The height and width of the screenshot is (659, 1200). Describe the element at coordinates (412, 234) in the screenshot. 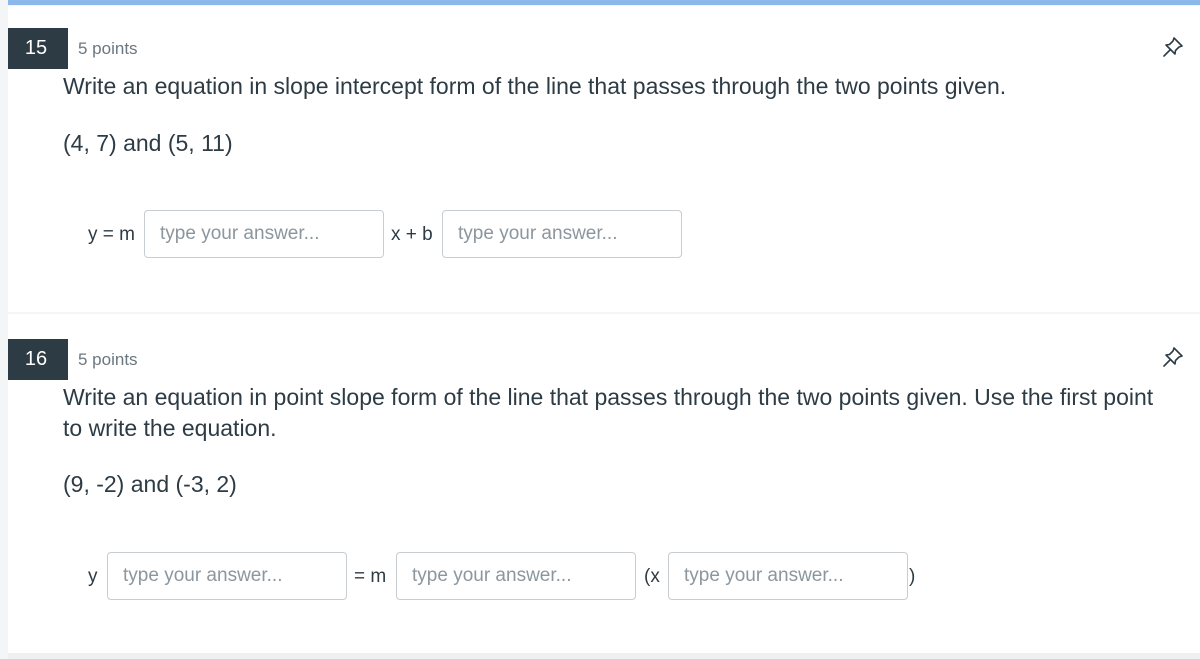

I see `label-x-plus-b: x + b` at that location.